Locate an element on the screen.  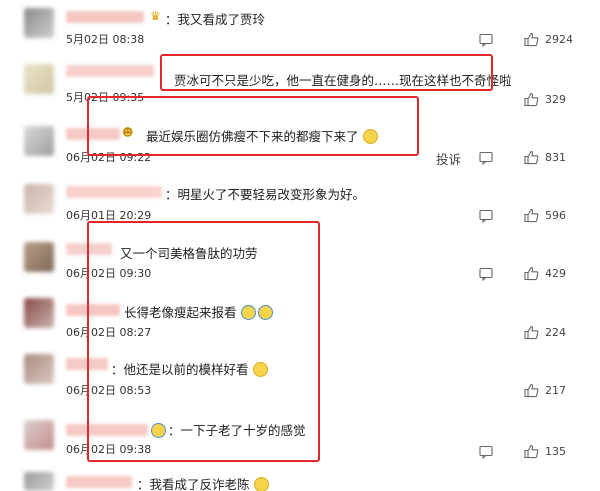
like-count: 596 is located at coordinates (555, 215).